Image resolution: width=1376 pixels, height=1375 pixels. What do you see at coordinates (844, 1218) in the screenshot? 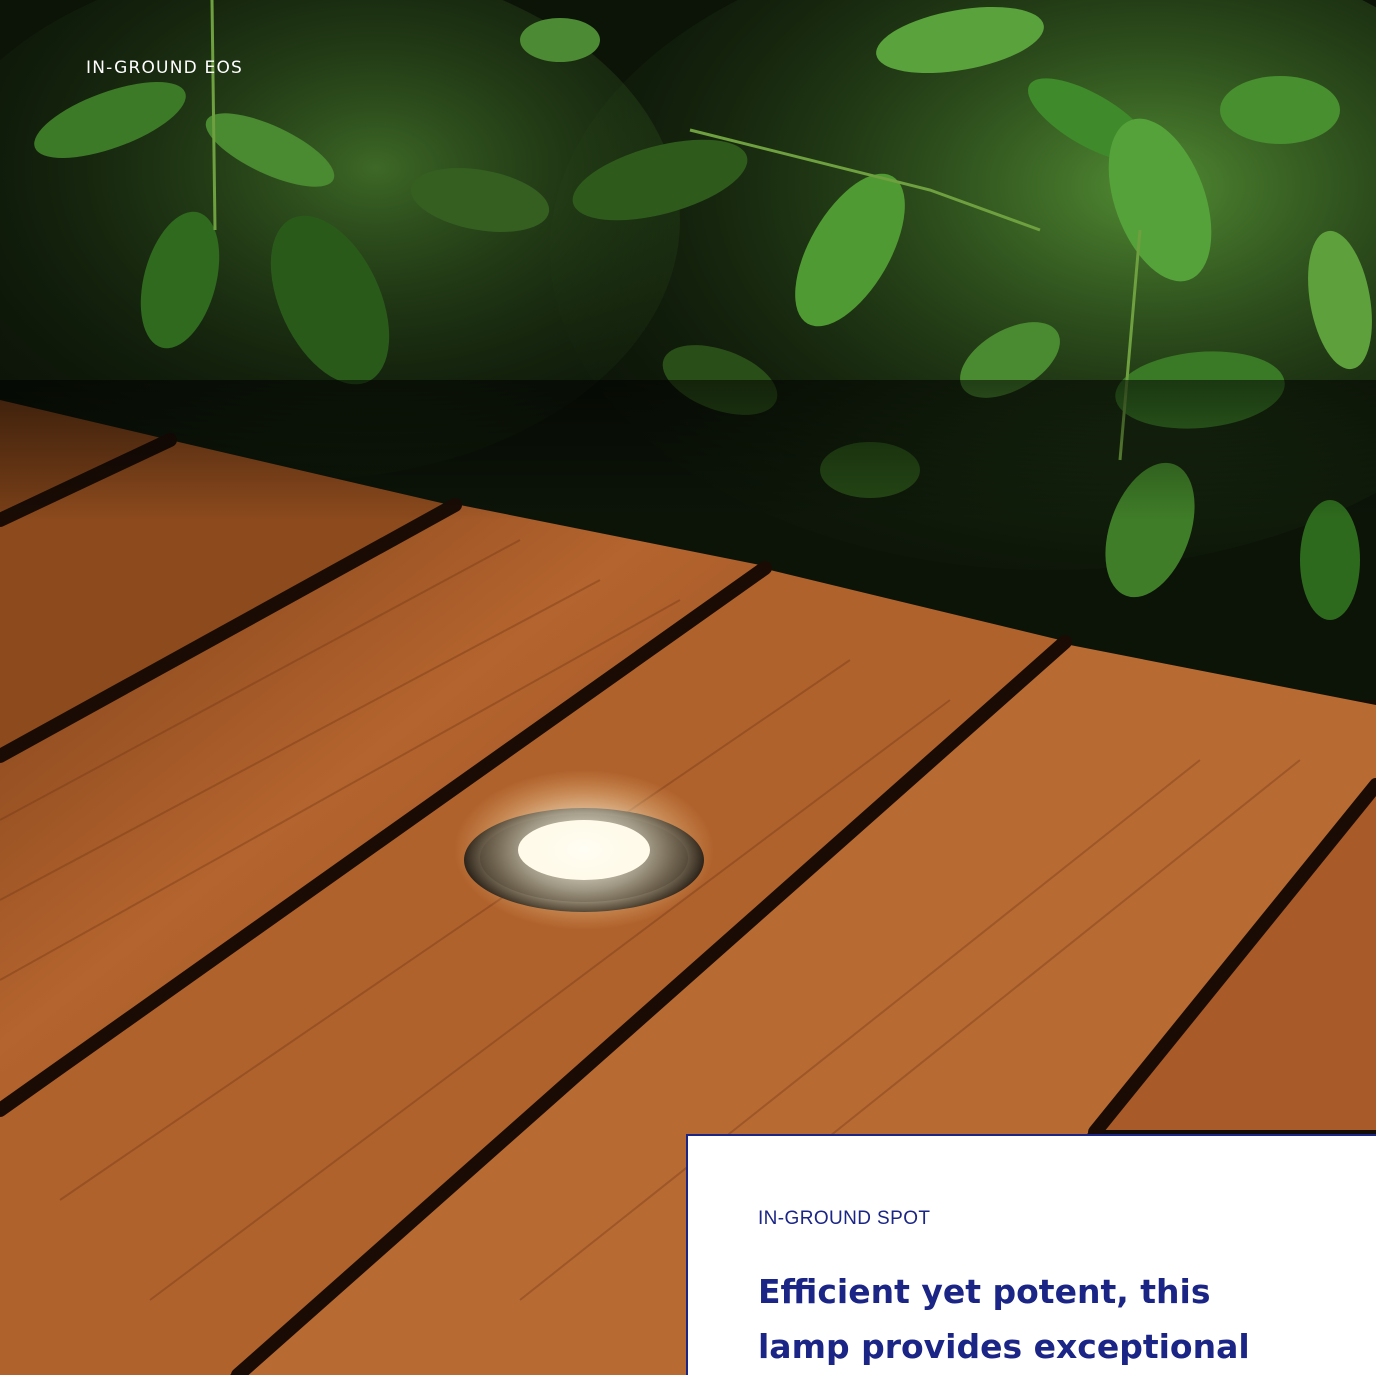
I see `category-label: IN-GROUND SPOT` at bounding box center [844, 1218].